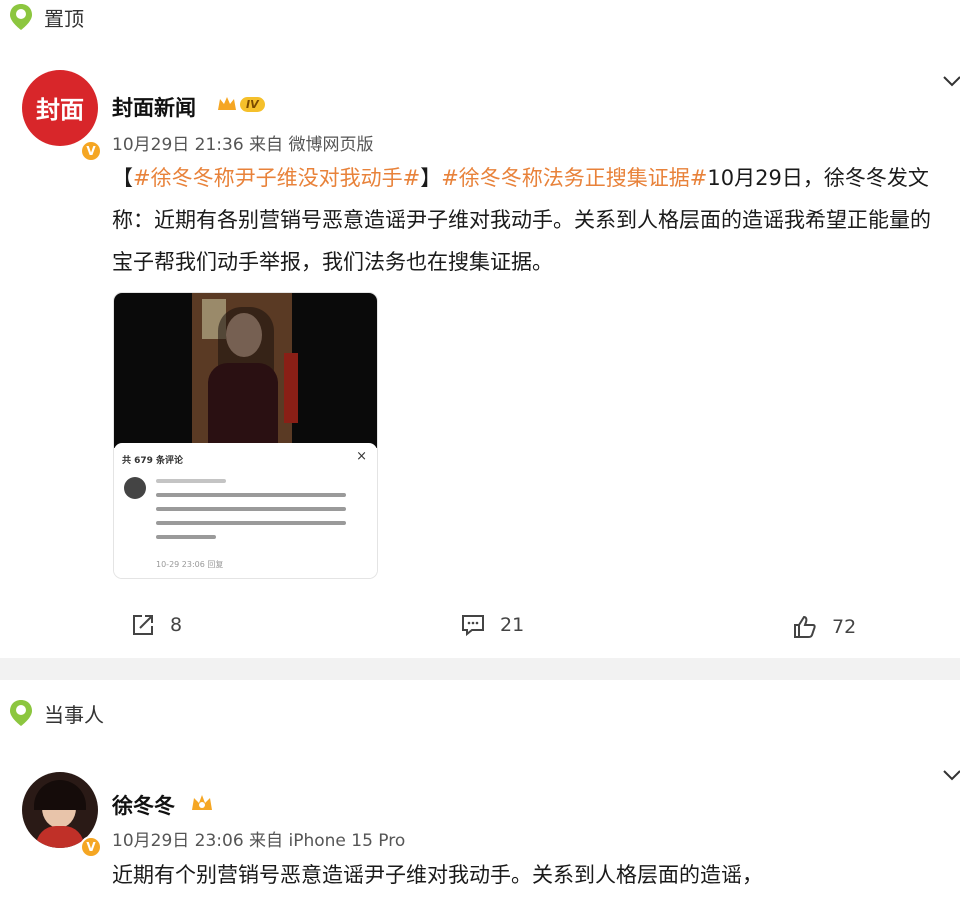 This screenshot has height=900, width=960. I want to click on author-avatar: 封面, so click(60, 108).